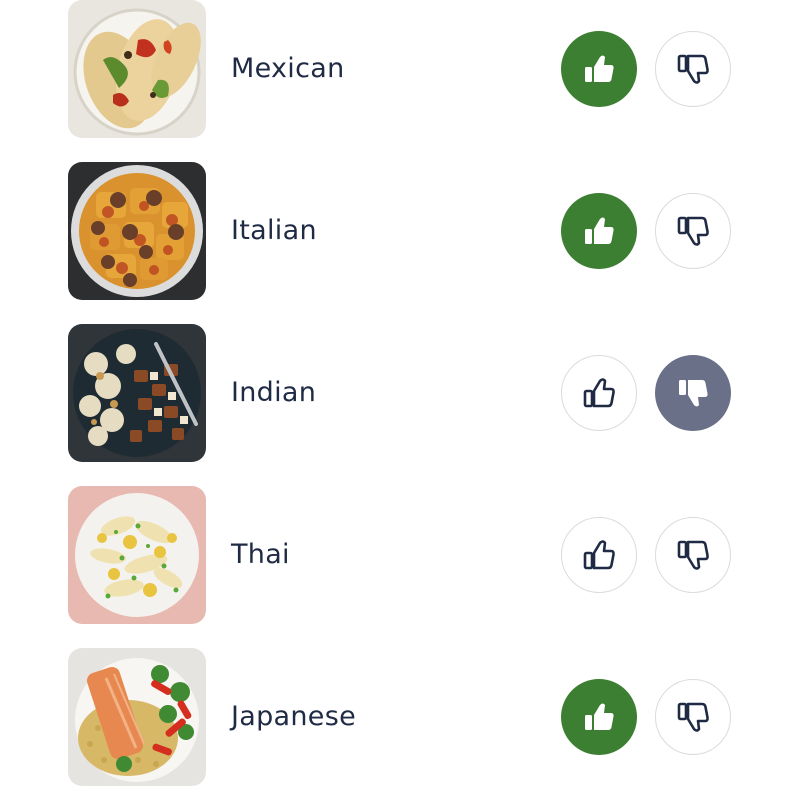 The height and width of the screenshot is (800, 800). What do you see at coordinates (288, 68) in the screenshot?
I see `cuisine-label: Mexican` at bounding box center [288, 68].